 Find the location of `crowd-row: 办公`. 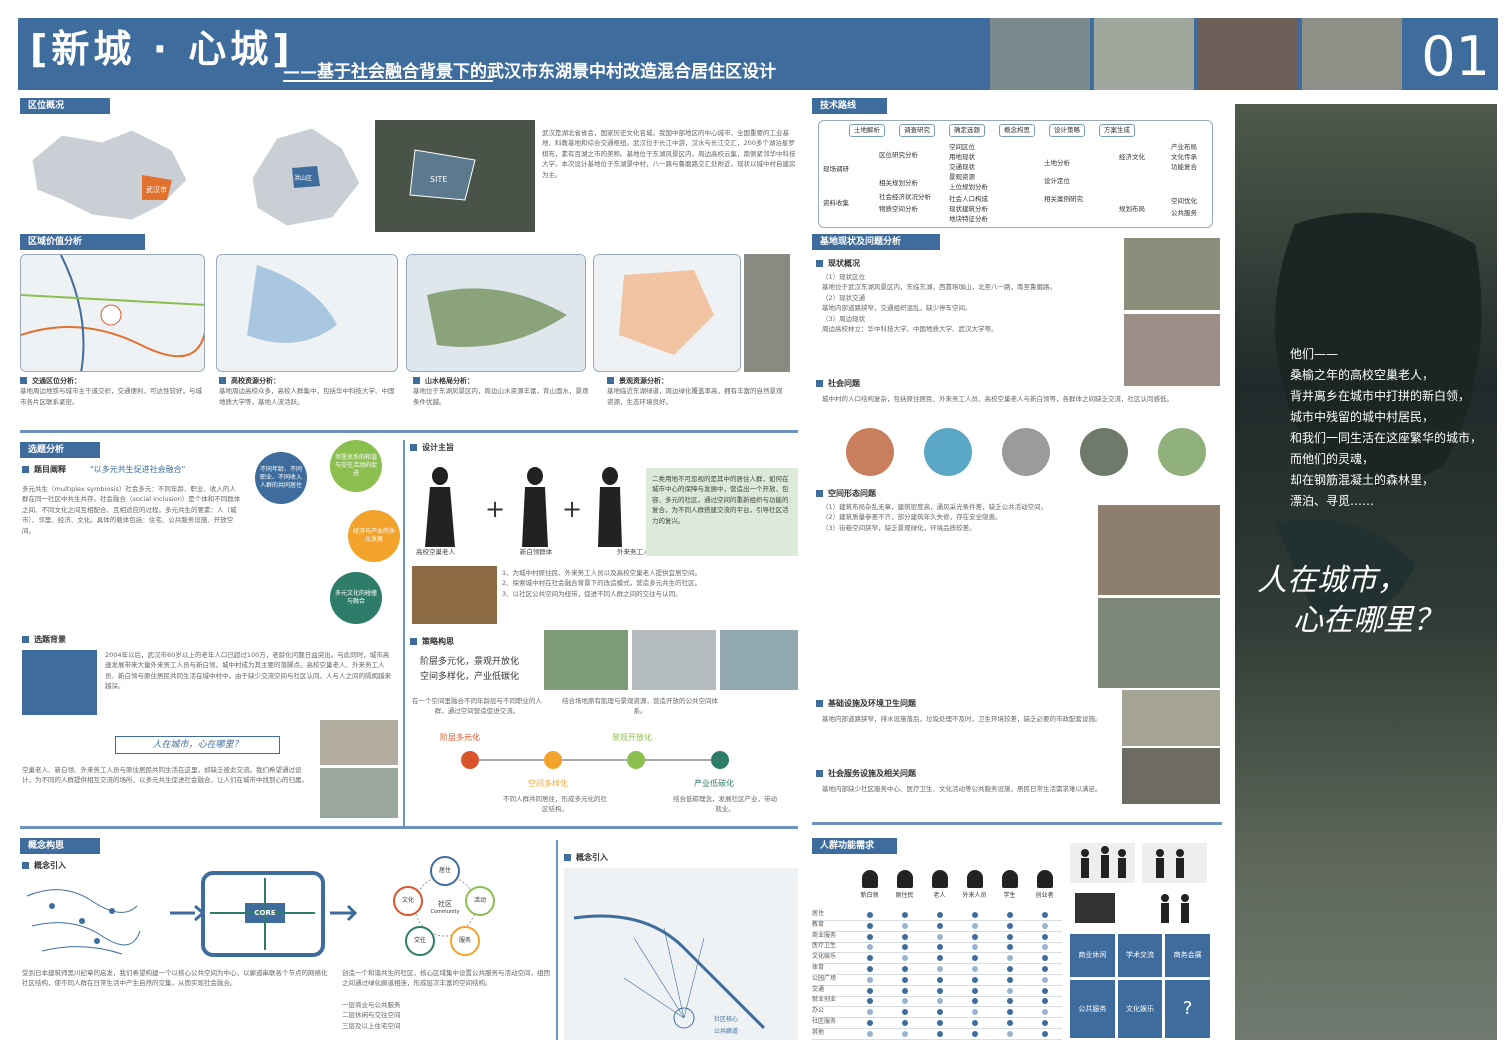

crowd-row: 办公 is located at coordinates (937, 1013).